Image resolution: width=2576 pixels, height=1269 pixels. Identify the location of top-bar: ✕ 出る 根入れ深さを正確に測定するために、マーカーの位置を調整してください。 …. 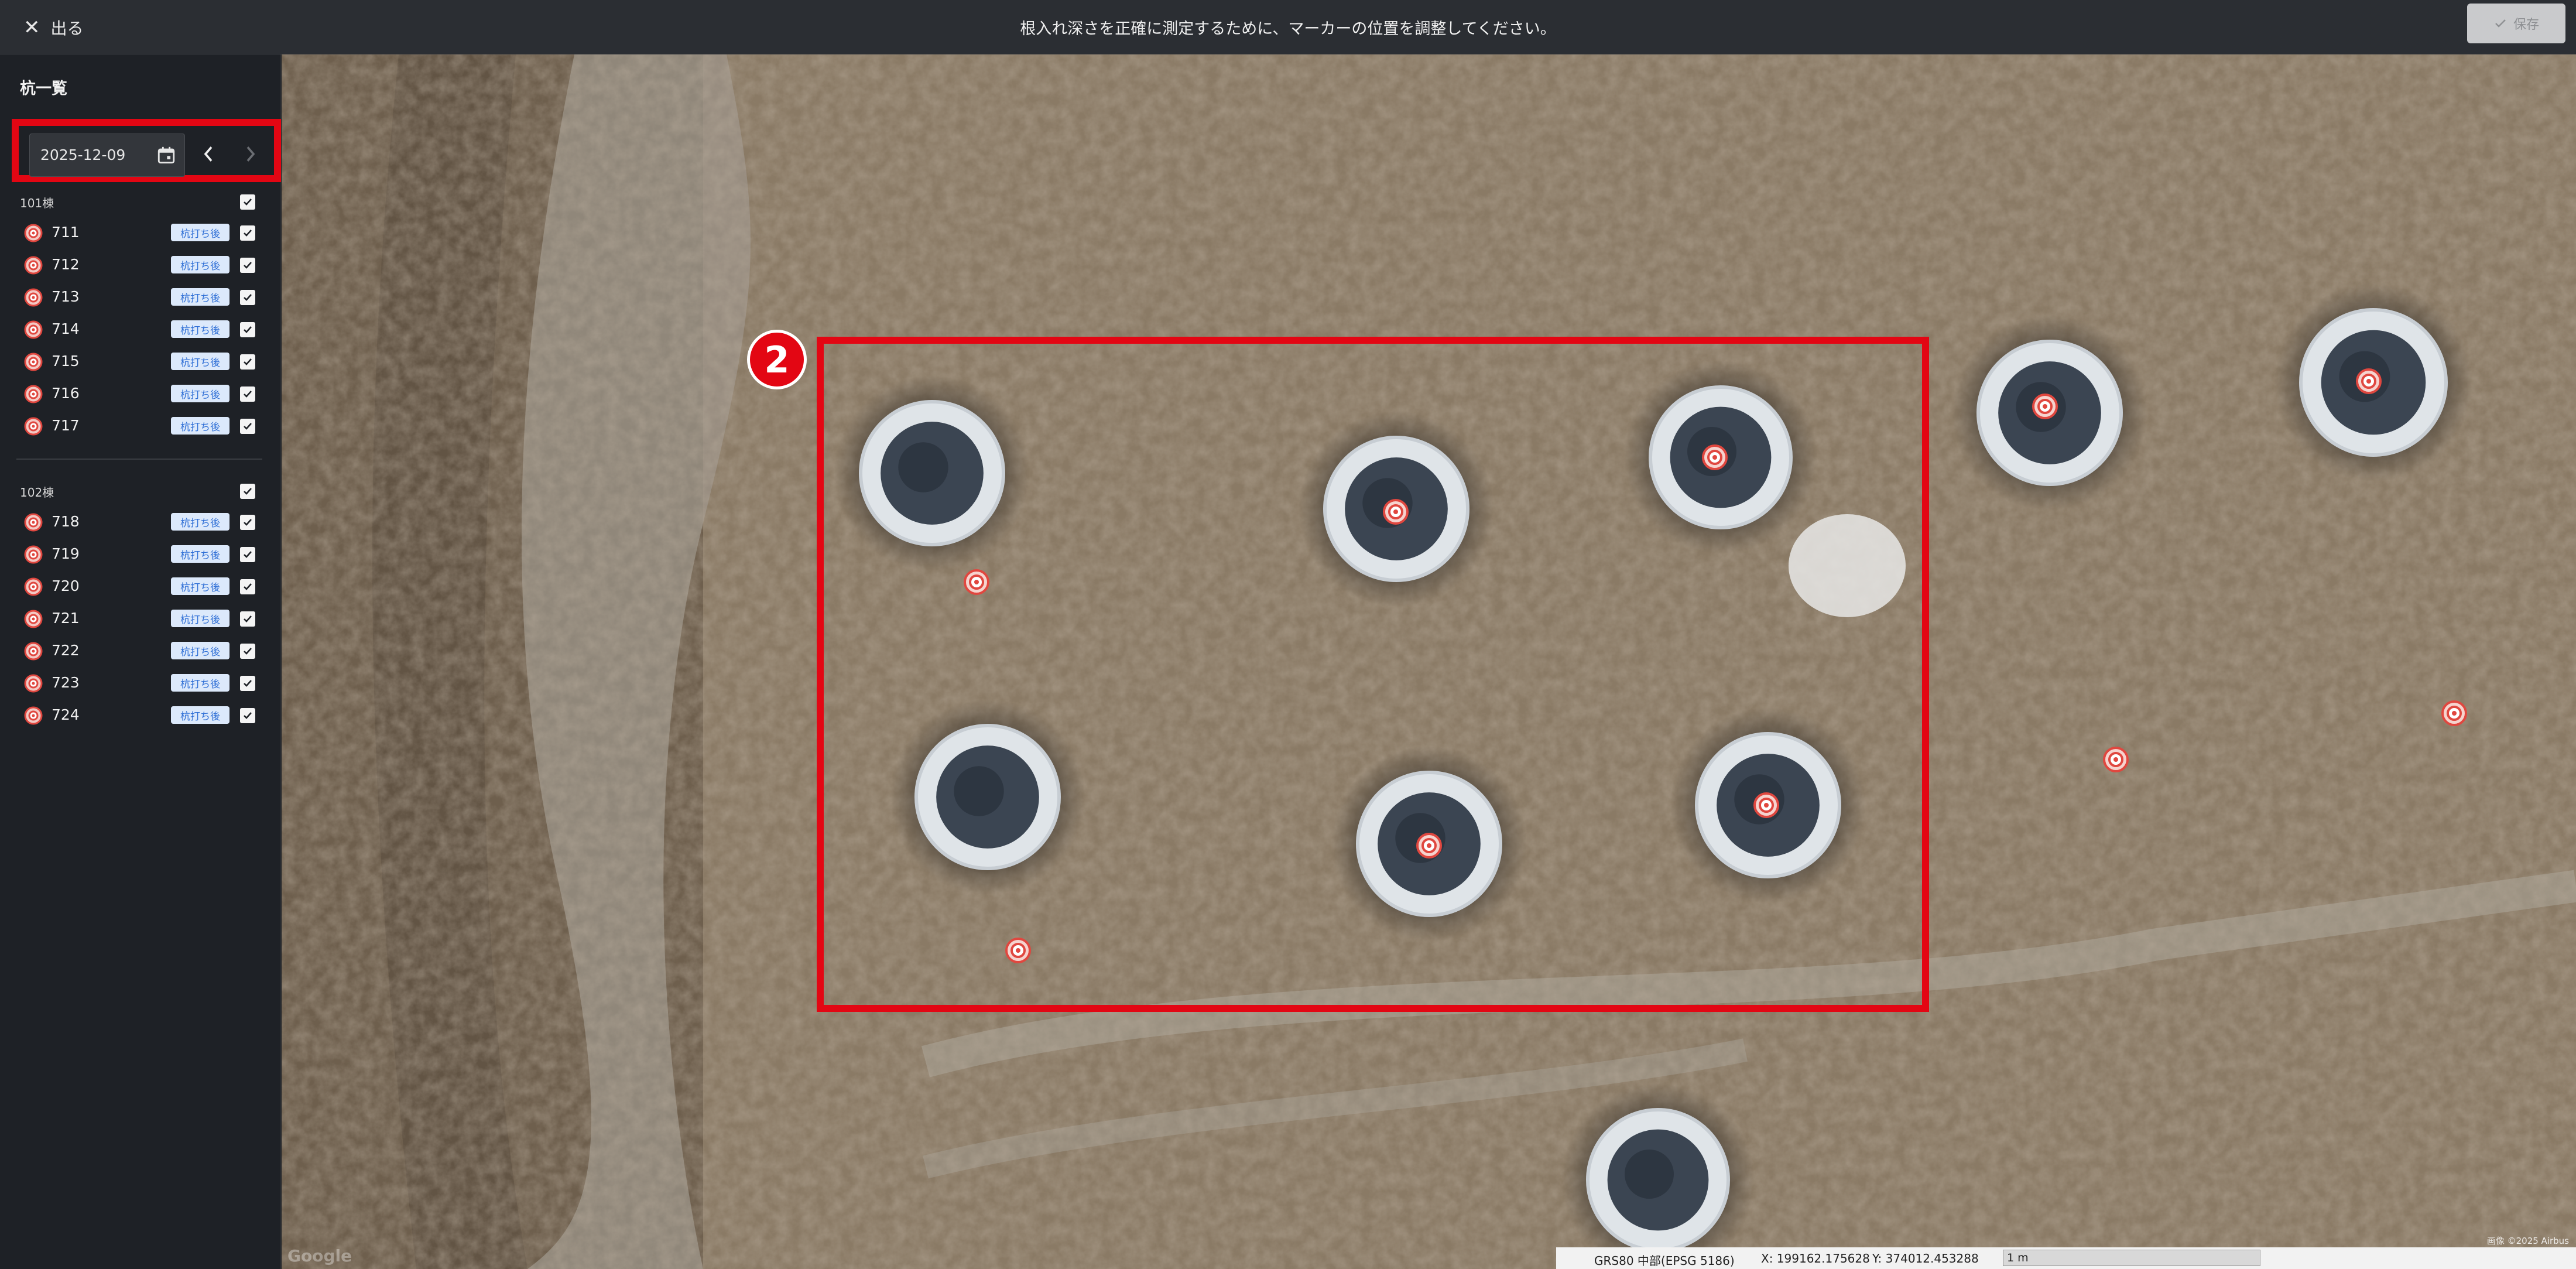
(1288, 27).